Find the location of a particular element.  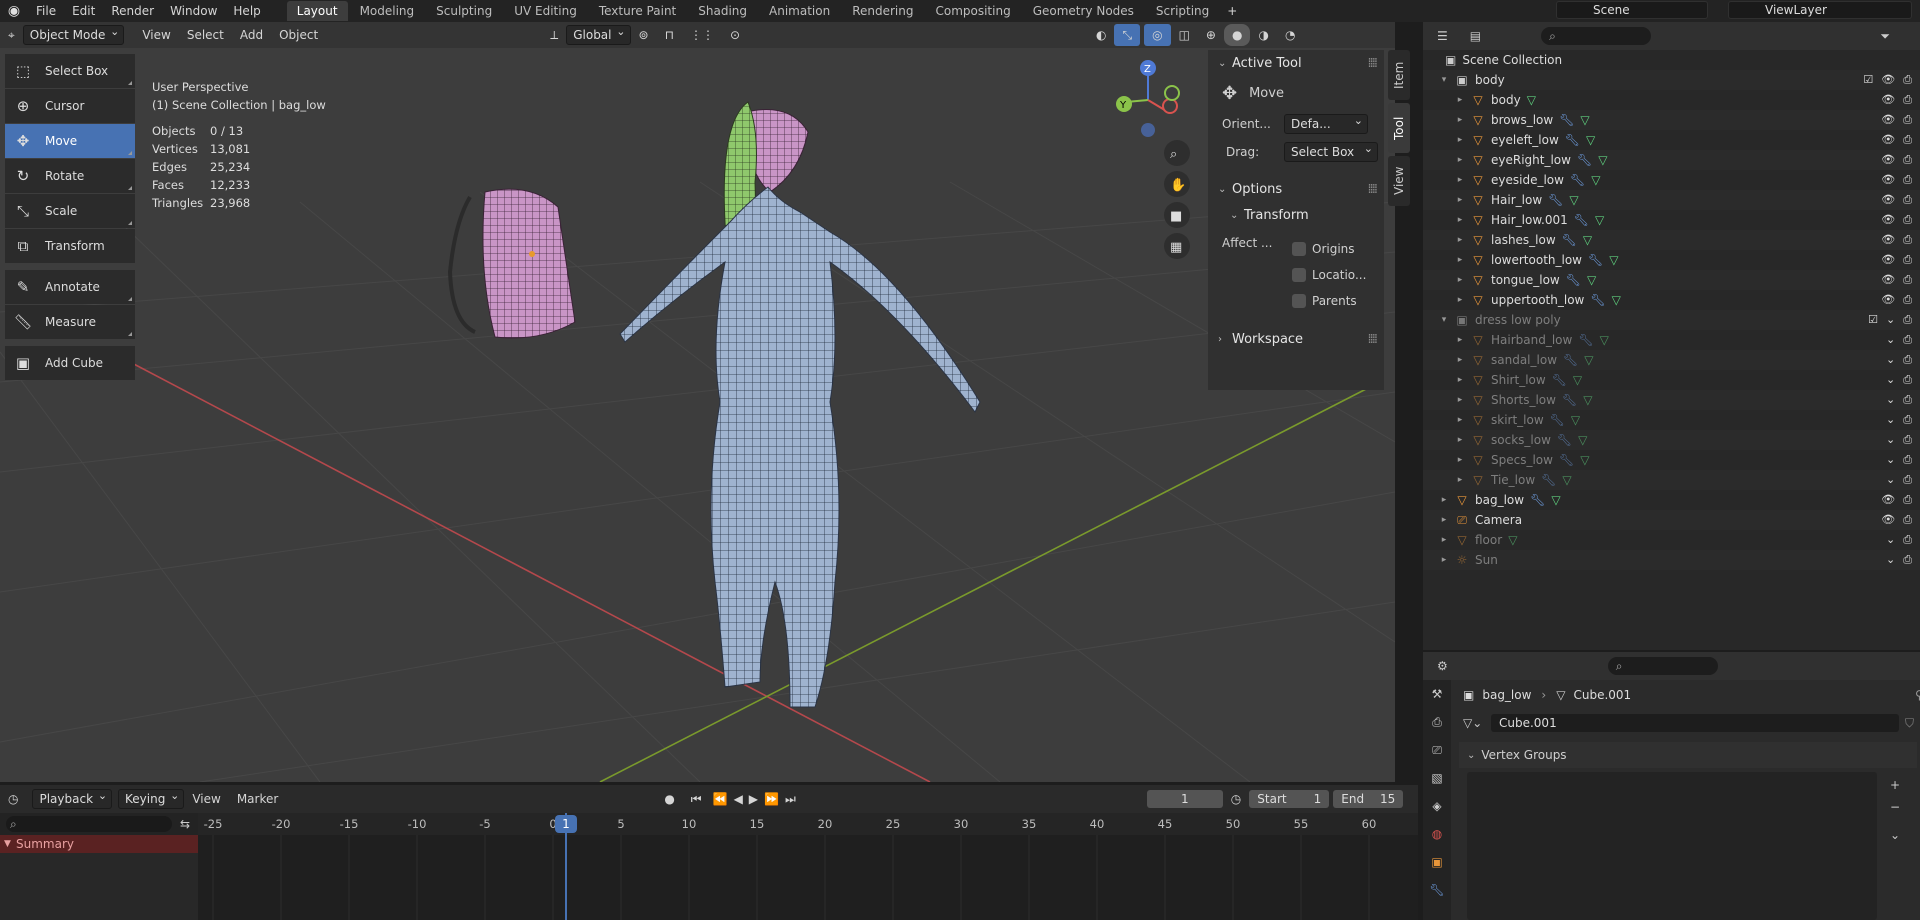

outliner-row: ▸ ▽ eyeleft_low 🔧︎ ▽ 👁︎ ⎙ is located at coordinates (1671, 140).